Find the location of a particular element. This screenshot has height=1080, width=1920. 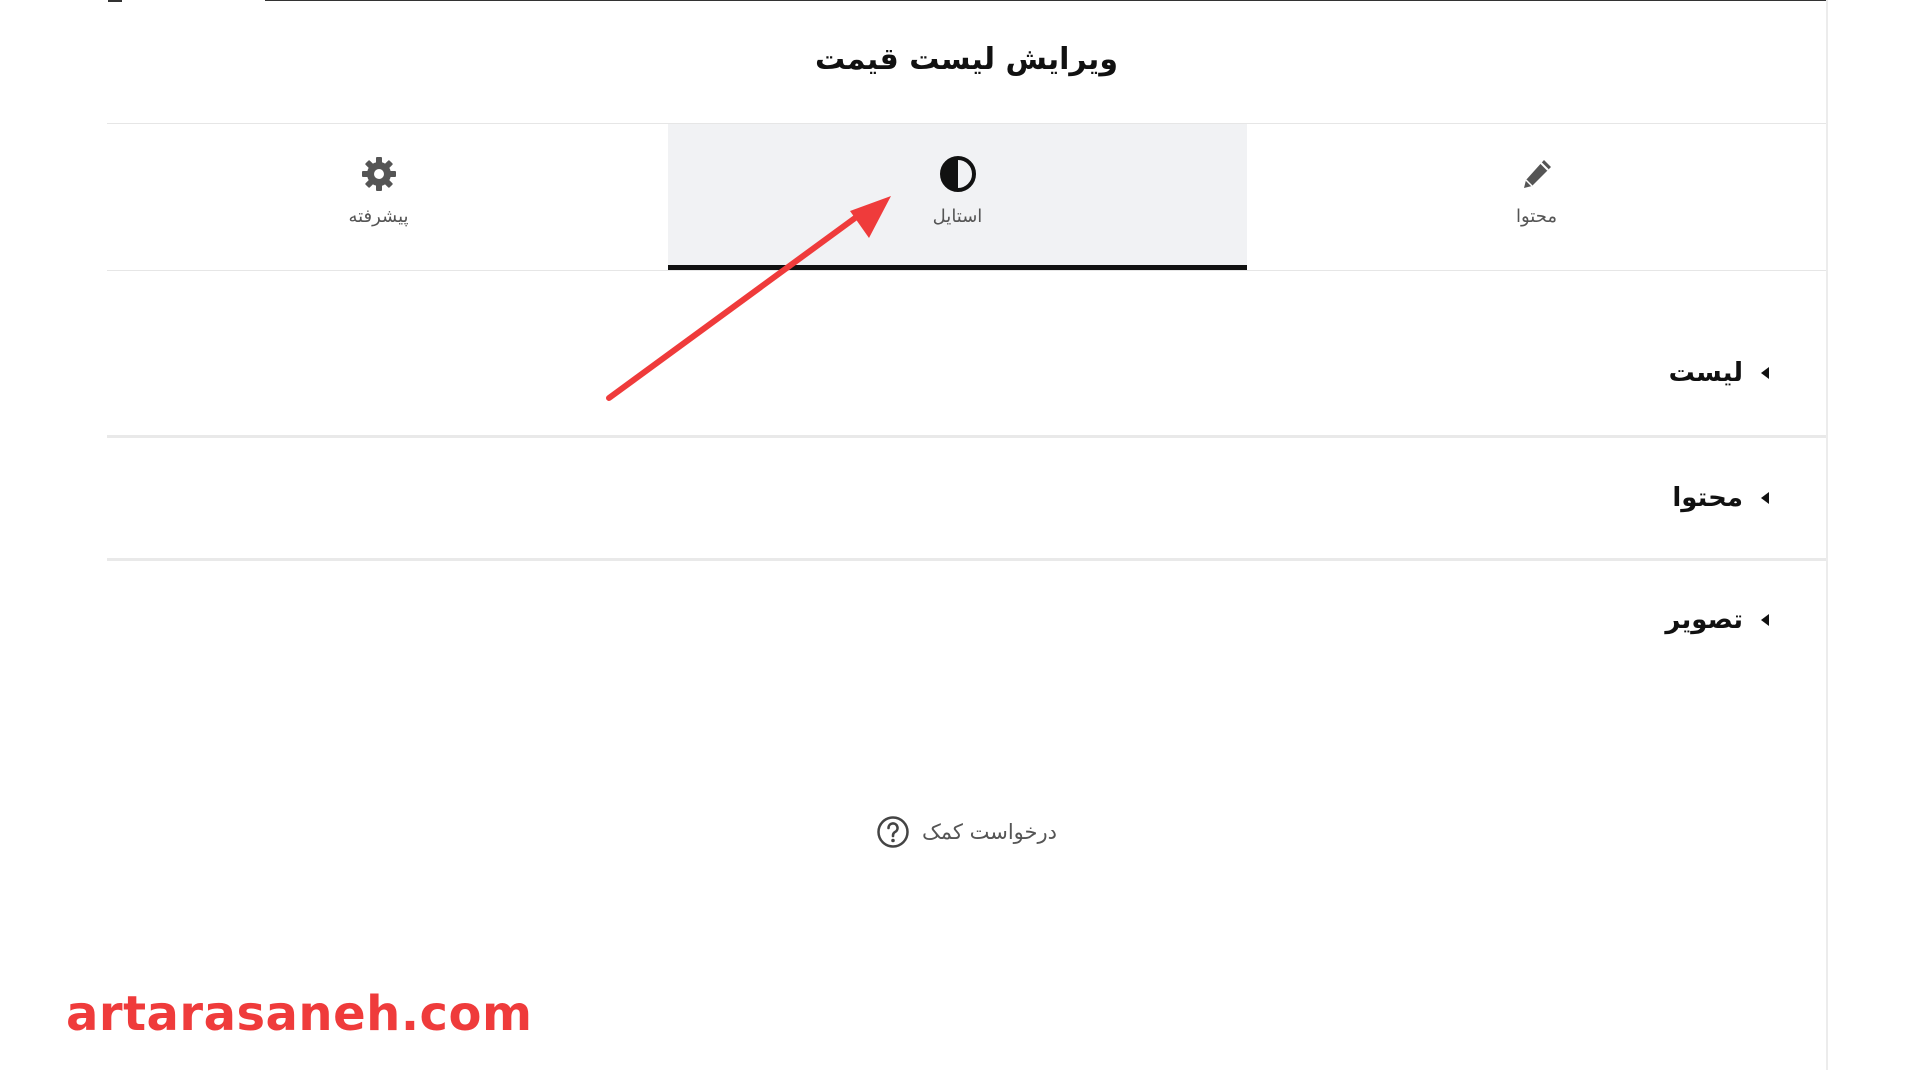

tab-label: استایل is located at coordinates (957, 216).